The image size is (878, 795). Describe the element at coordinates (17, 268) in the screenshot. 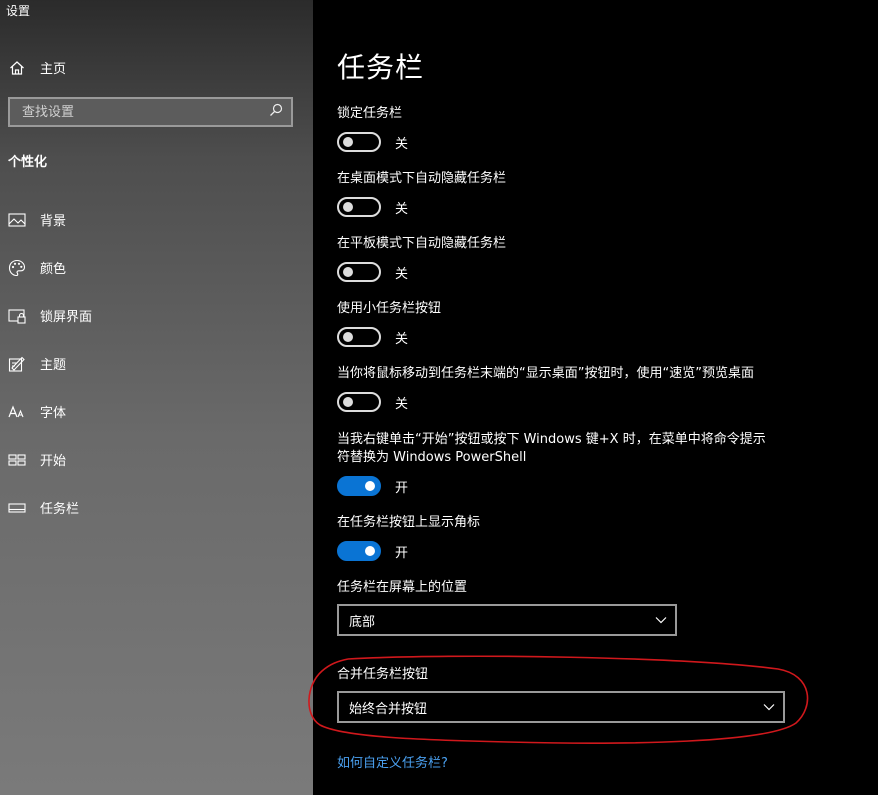

I see `palette-icon` at that location.